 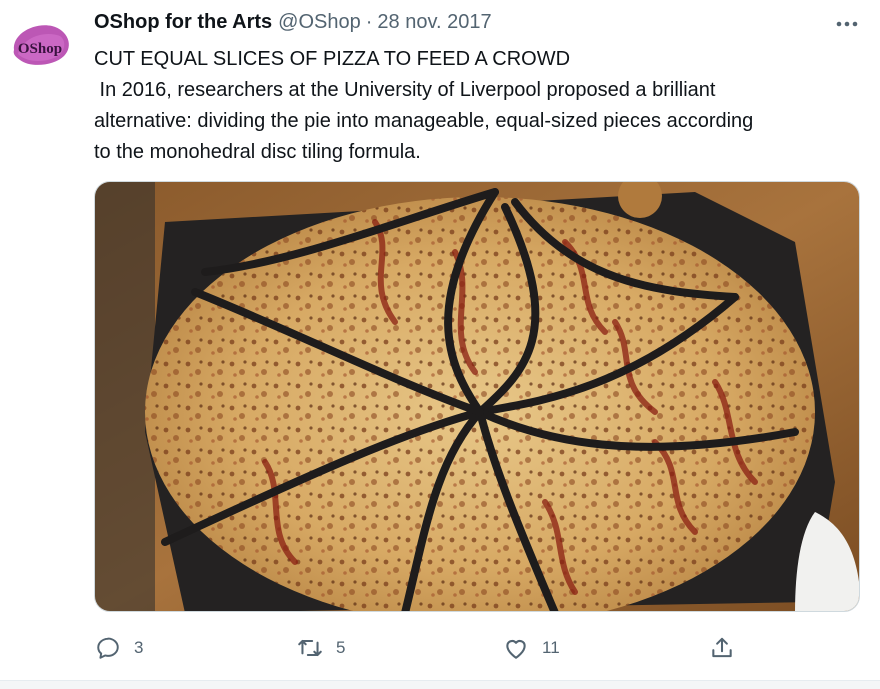 I want to click on tweet-actions: 3 5 11, so click(x=424, y=648).